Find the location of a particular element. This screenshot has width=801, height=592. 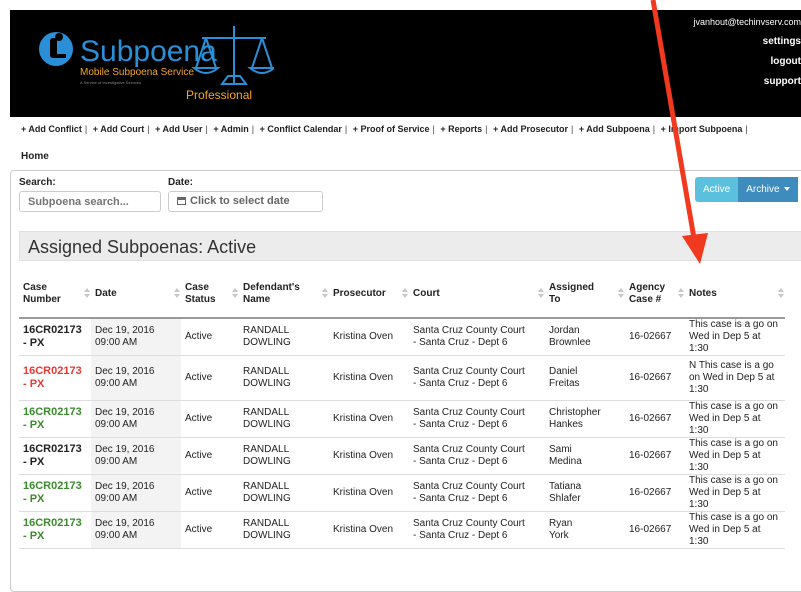

reports-link: + Reports is located at coordinates (461, 129).